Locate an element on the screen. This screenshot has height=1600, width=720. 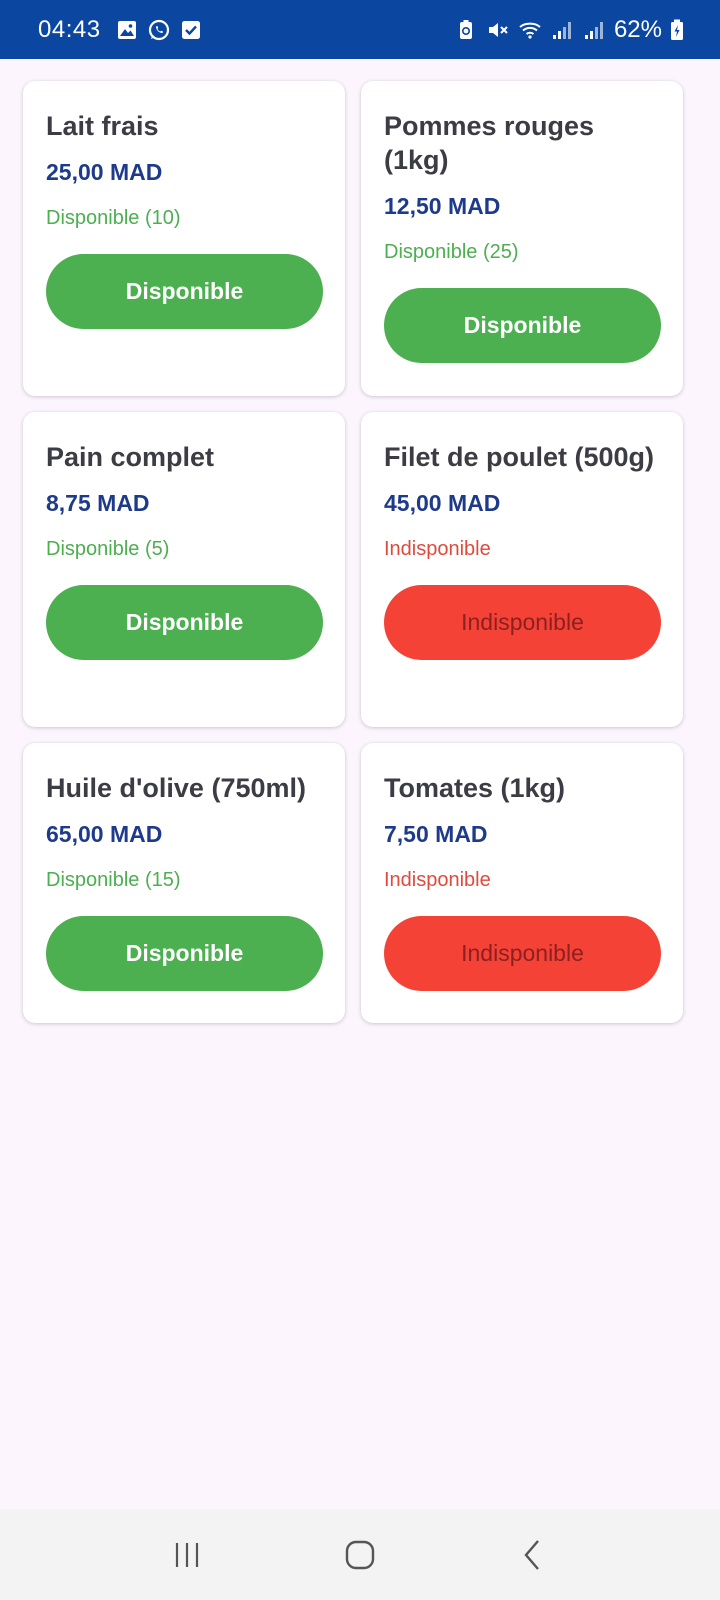
back-icon is located at coordinates (533, 1555).